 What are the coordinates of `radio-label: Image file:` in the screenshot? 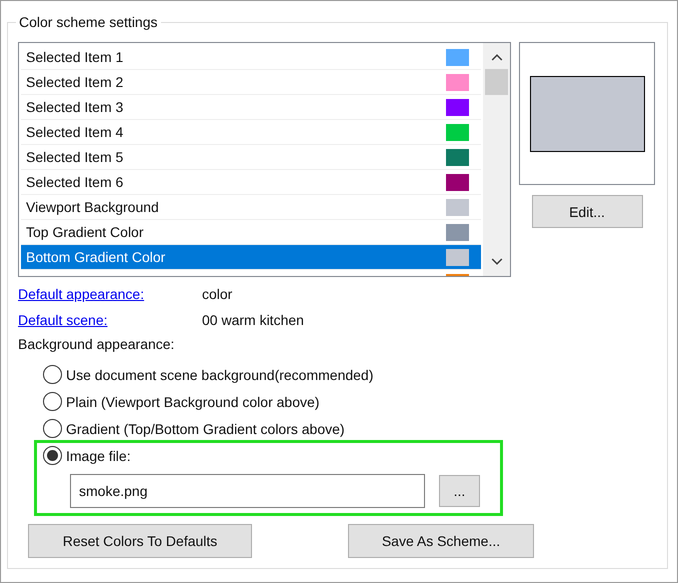 It's located at (98, 456).